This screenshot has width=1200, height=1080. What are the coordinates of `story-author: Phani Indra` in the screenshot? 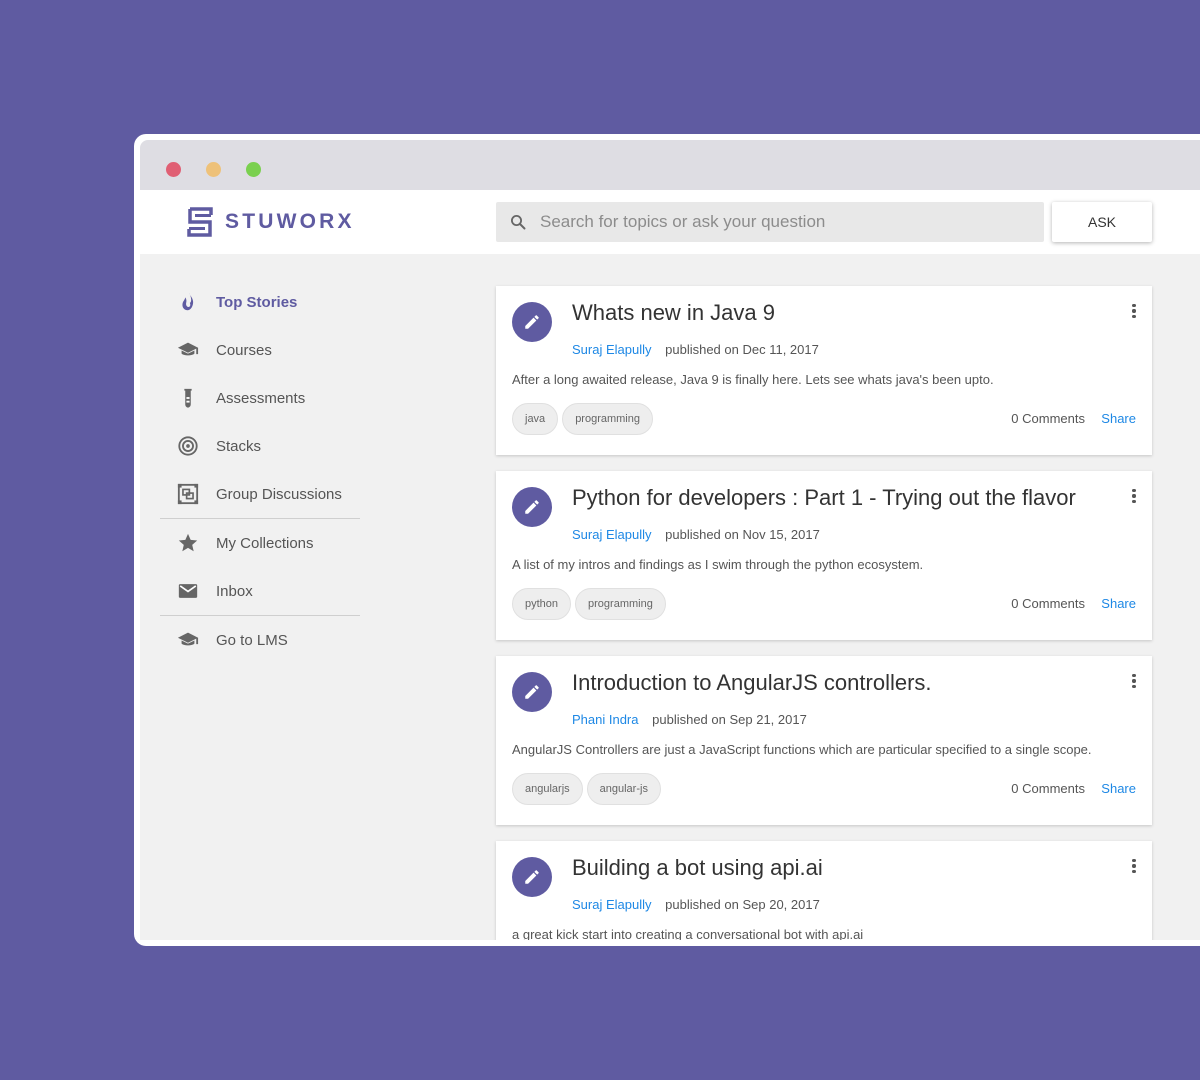 It's located at (605, 719).